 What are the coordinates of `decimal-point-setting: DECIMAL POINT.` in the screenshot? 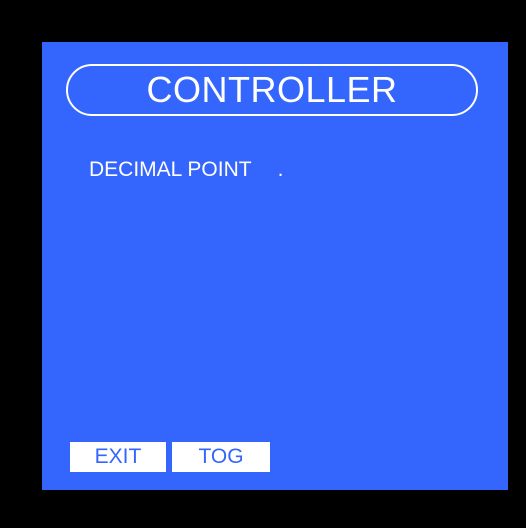 It's located at (186, 170).